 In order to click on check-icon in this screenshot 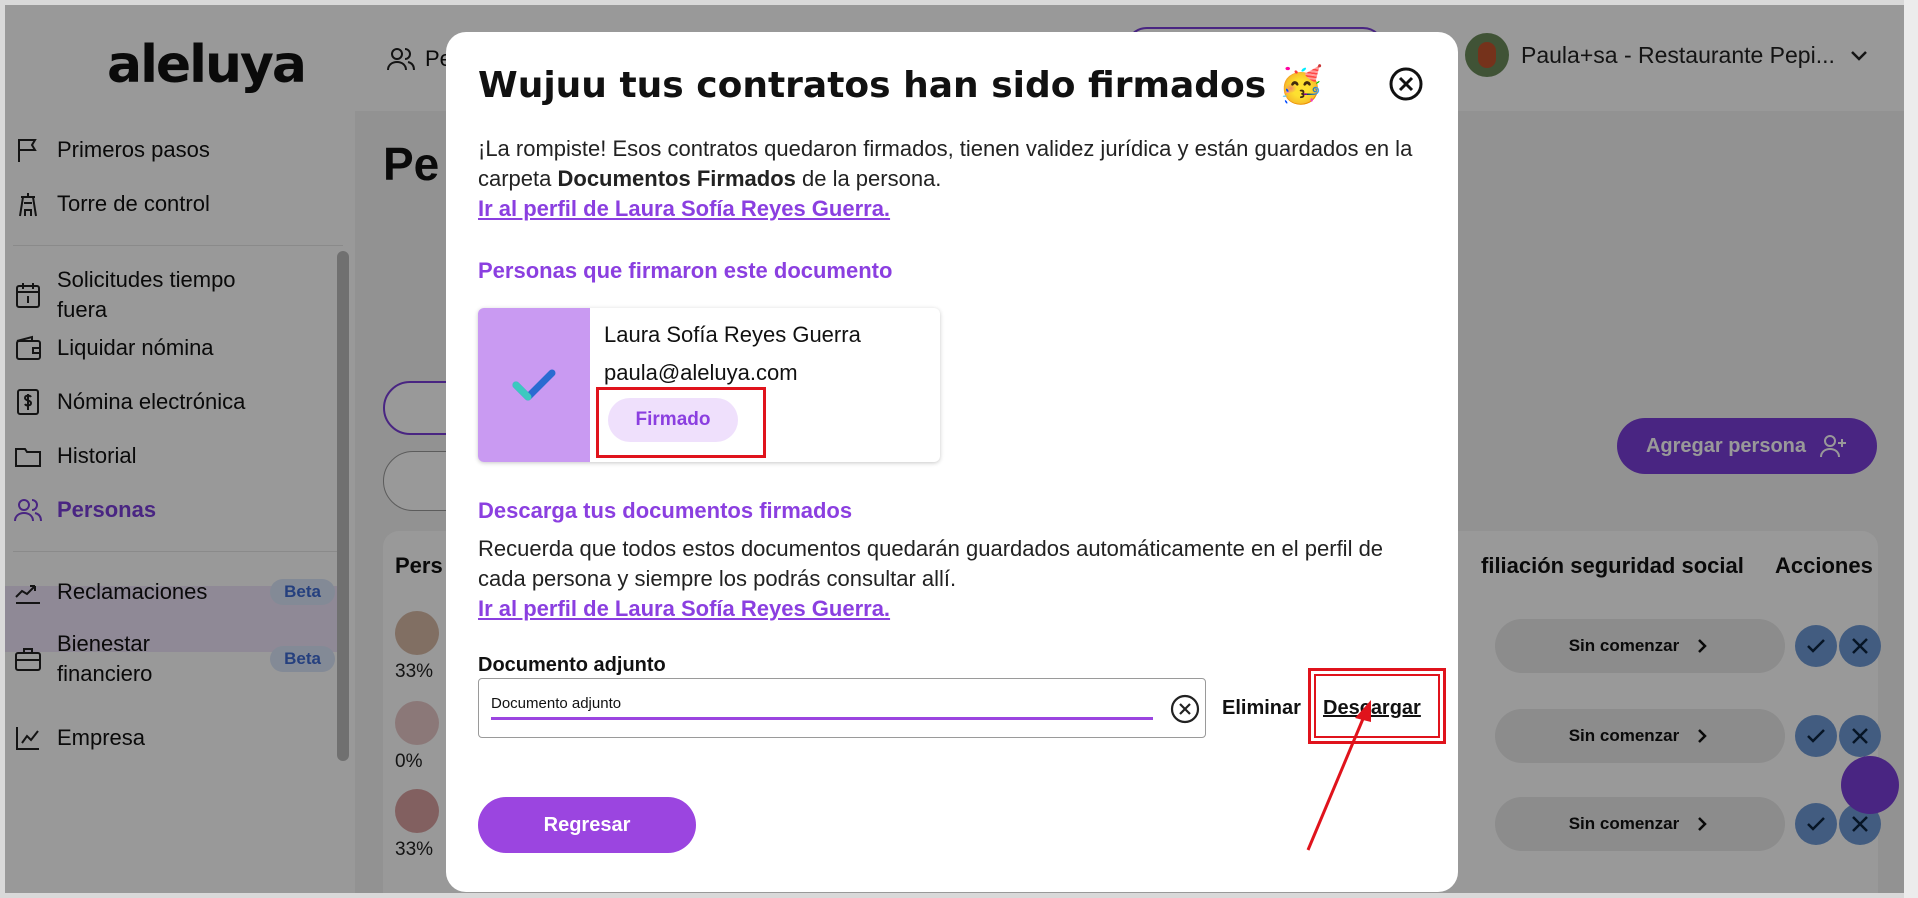, I will do `click(534, 385)`.